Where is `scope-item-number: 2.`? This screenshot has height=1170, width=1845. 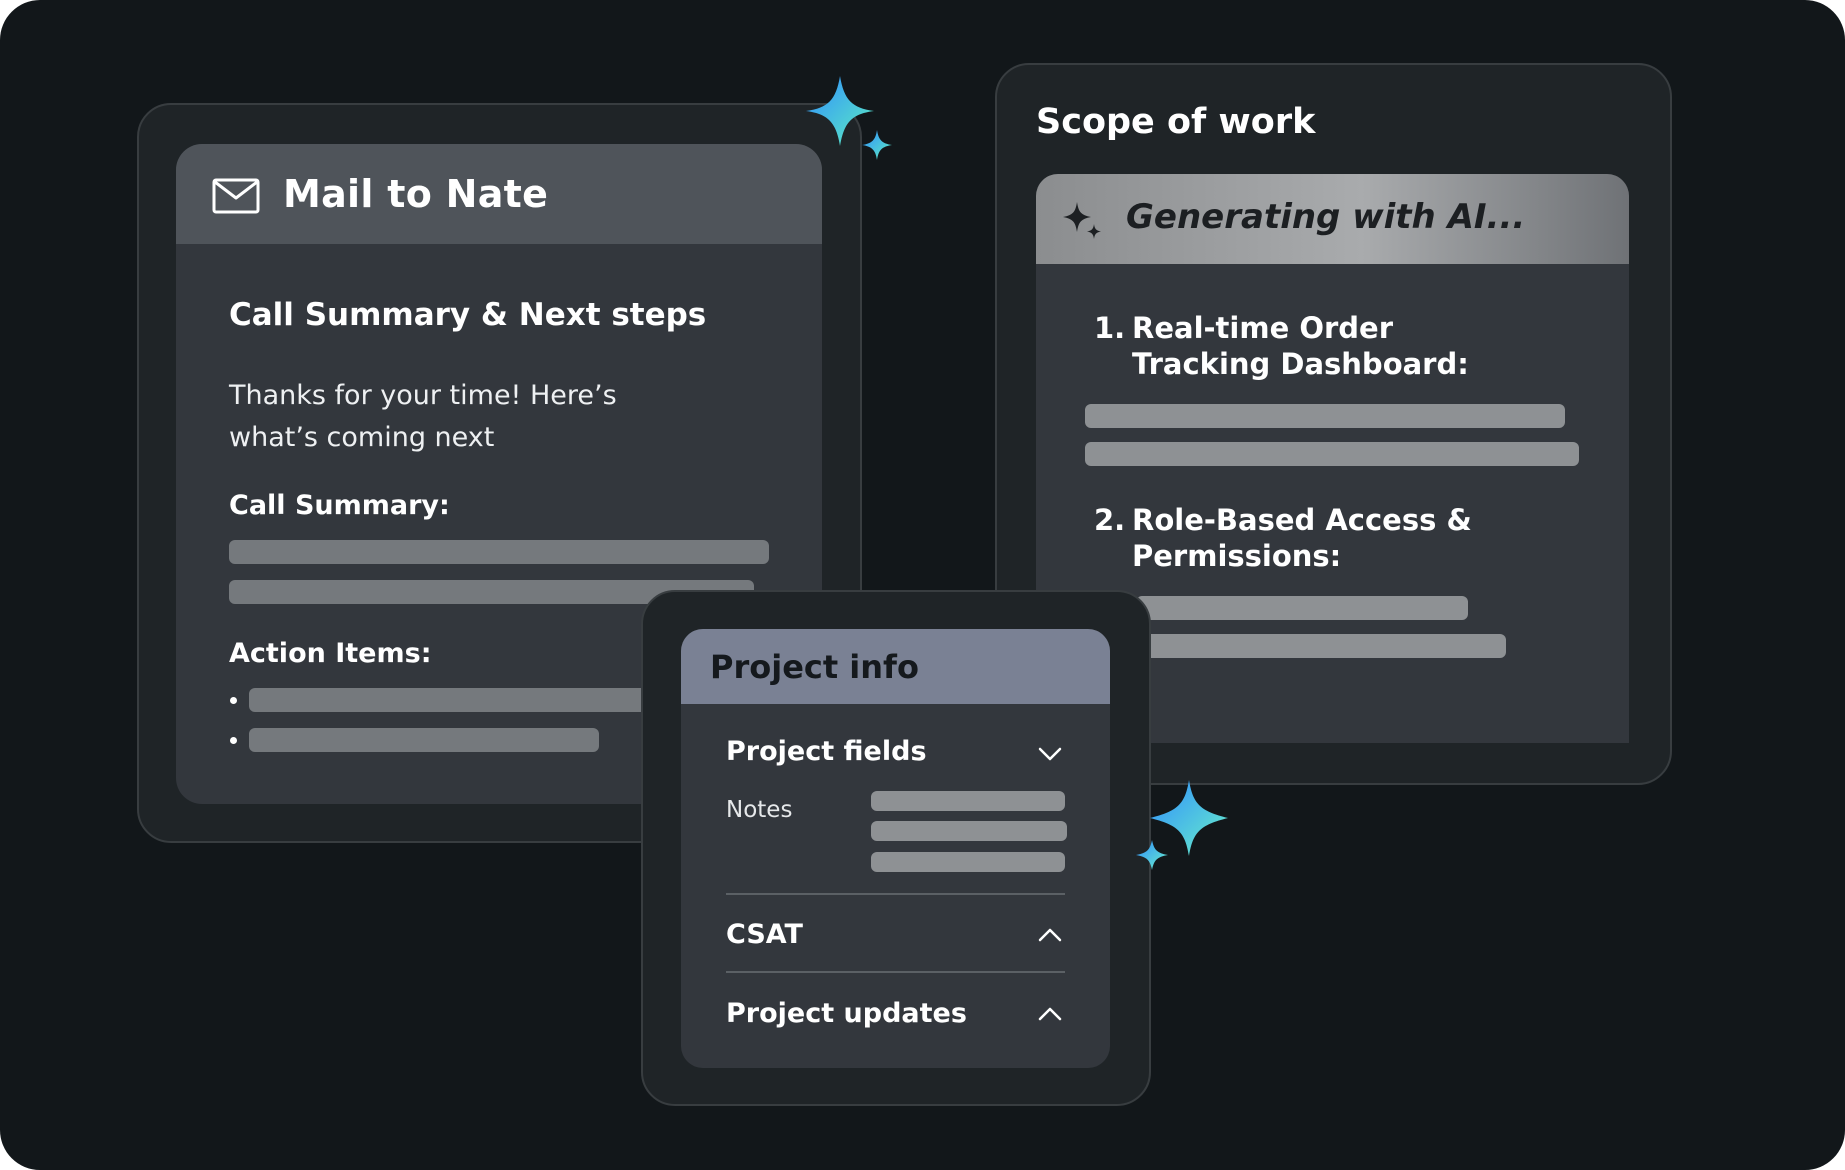 scope-item-number: 2. is located at coordinates (1110, 520).